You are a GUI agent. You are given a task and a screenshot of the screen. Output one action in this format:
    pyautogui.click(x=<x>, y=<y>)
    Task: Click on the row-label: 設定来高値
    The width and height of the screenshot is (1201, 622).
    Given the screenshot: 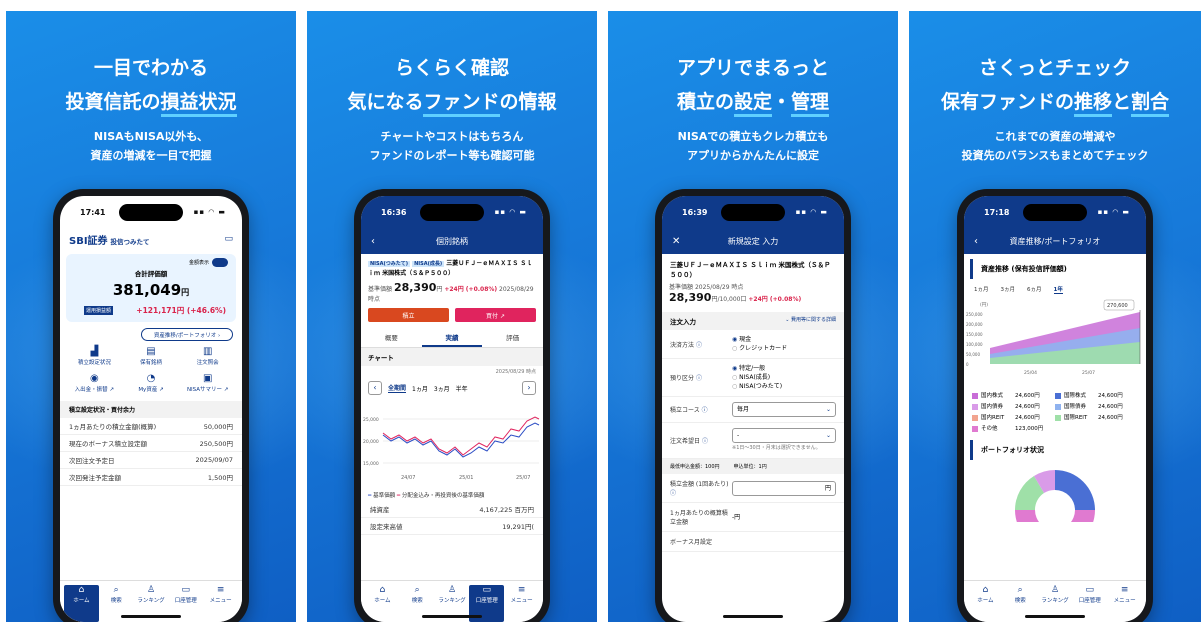 What is the action you would take?
    pyautogui.click(x=386, y=527)
    